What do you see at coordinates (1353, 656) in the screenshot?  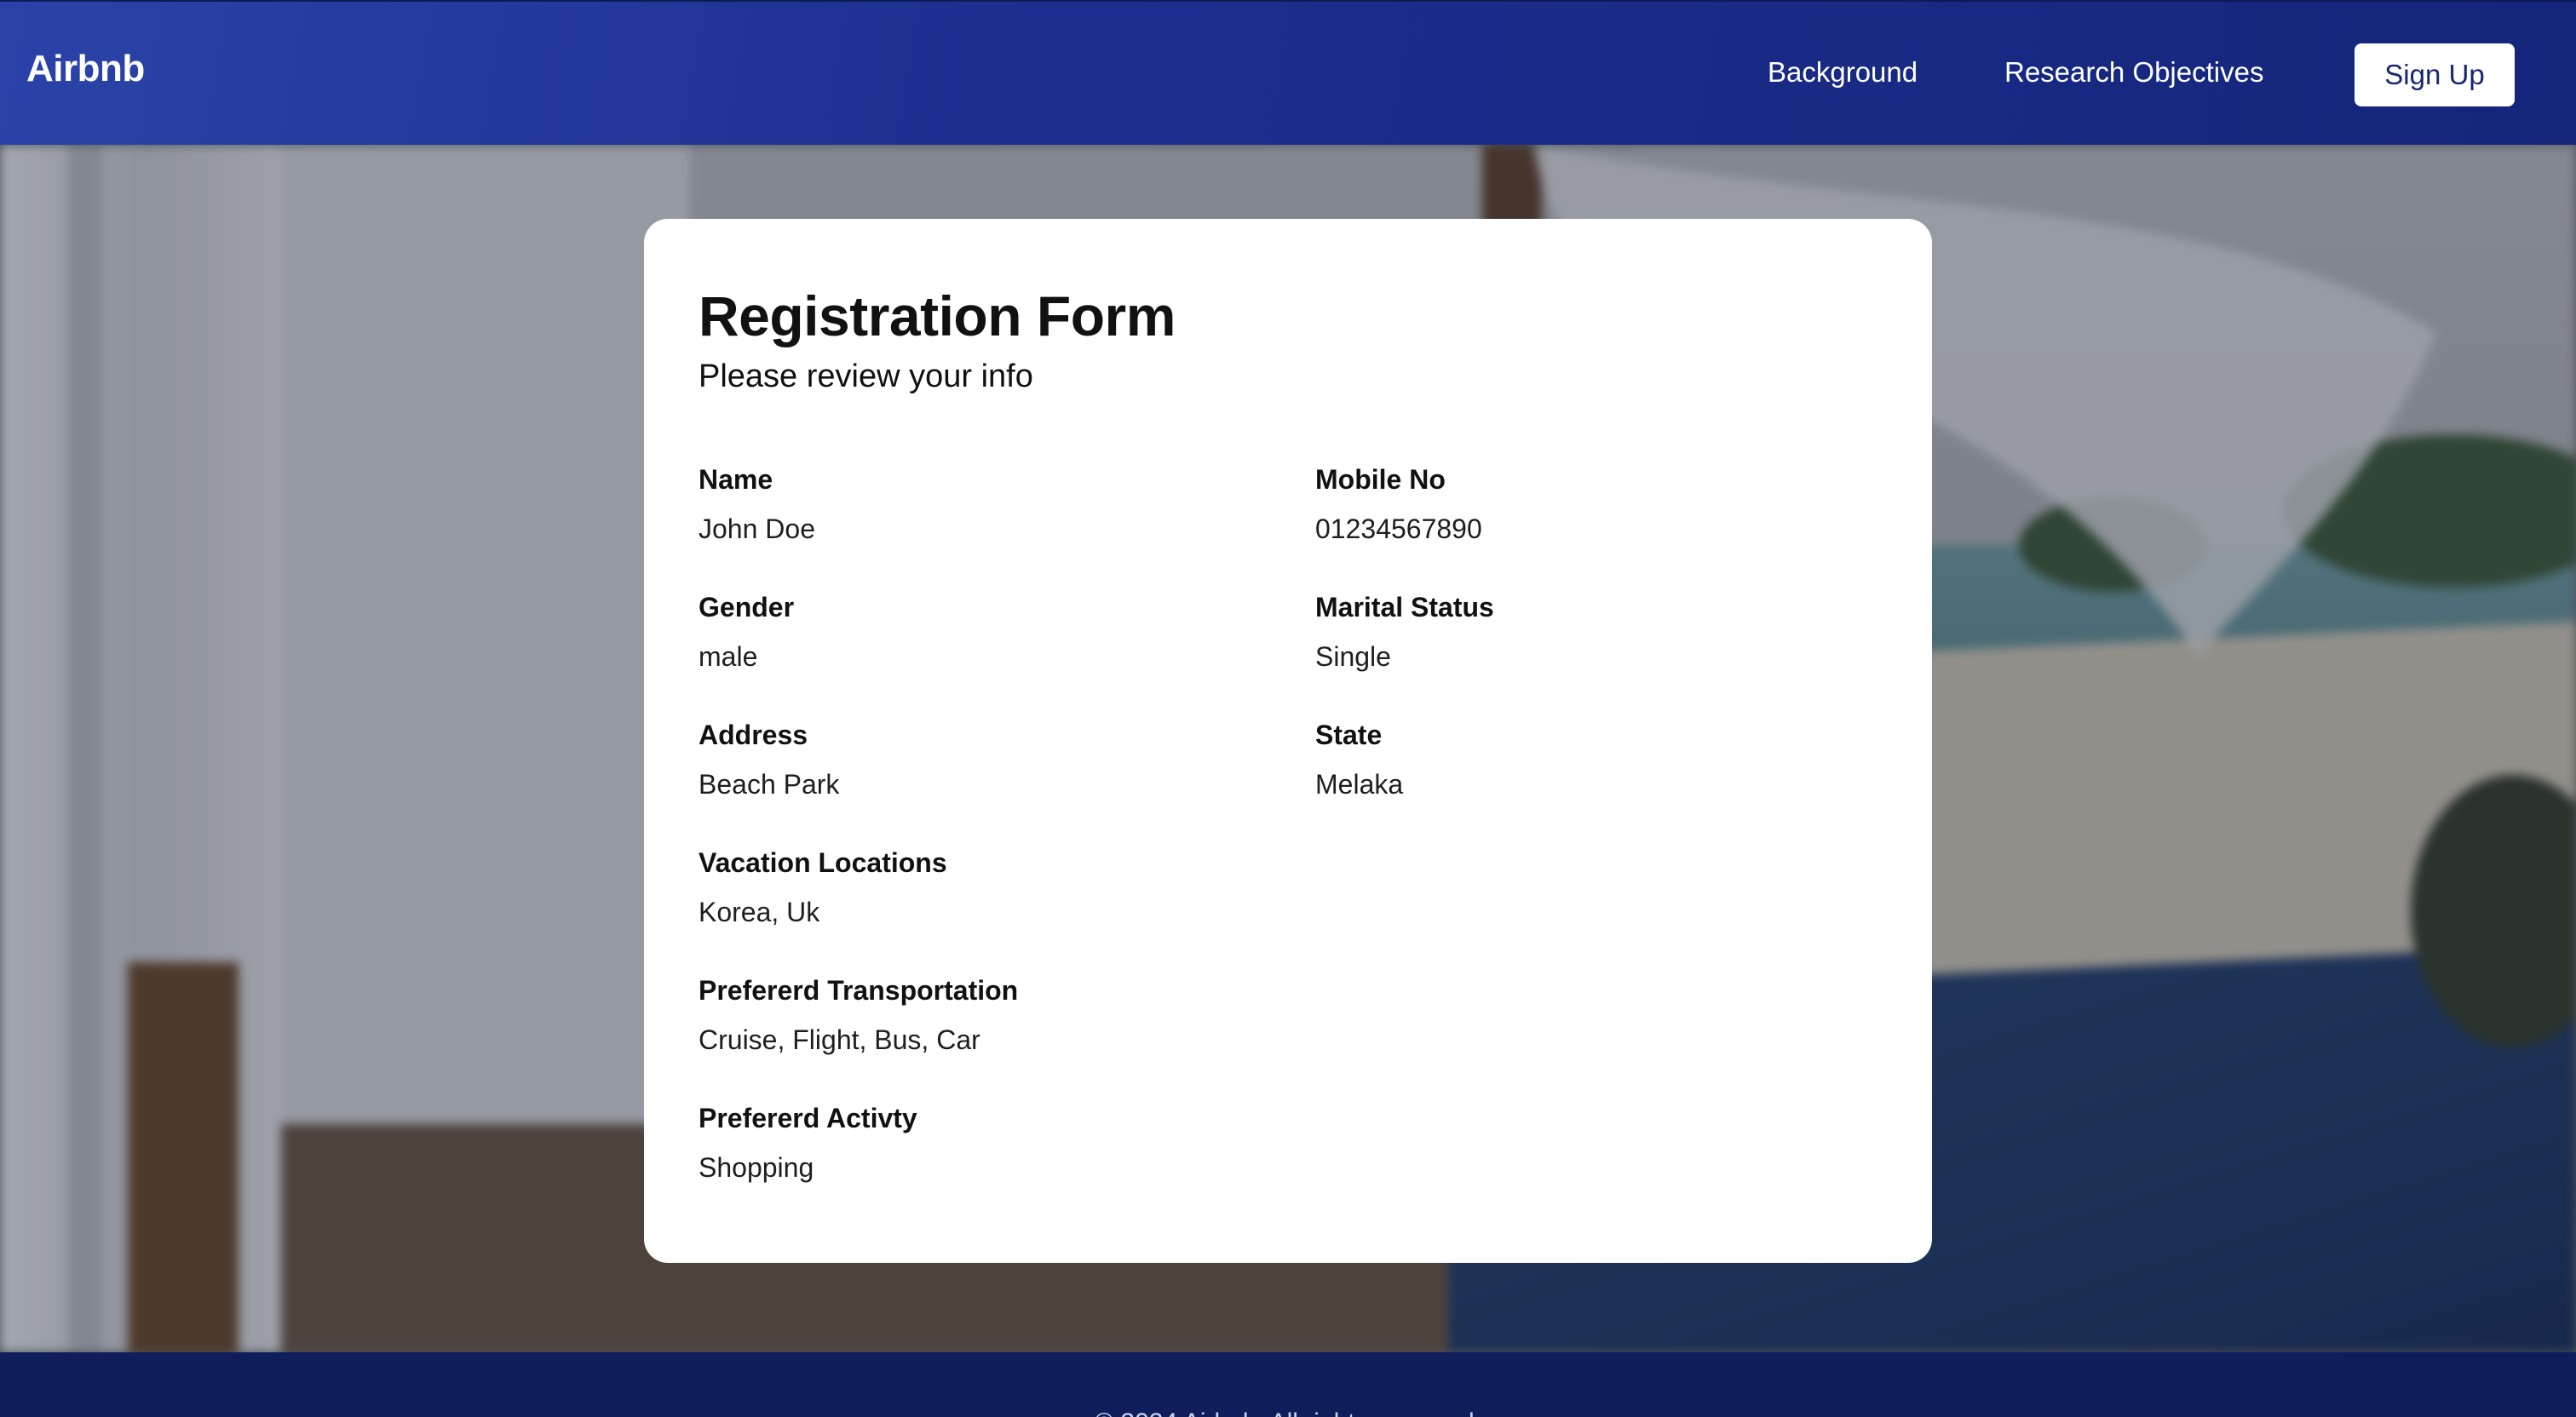 I see `field-marital-status-value: Single` at bounding box center [1353, 656].